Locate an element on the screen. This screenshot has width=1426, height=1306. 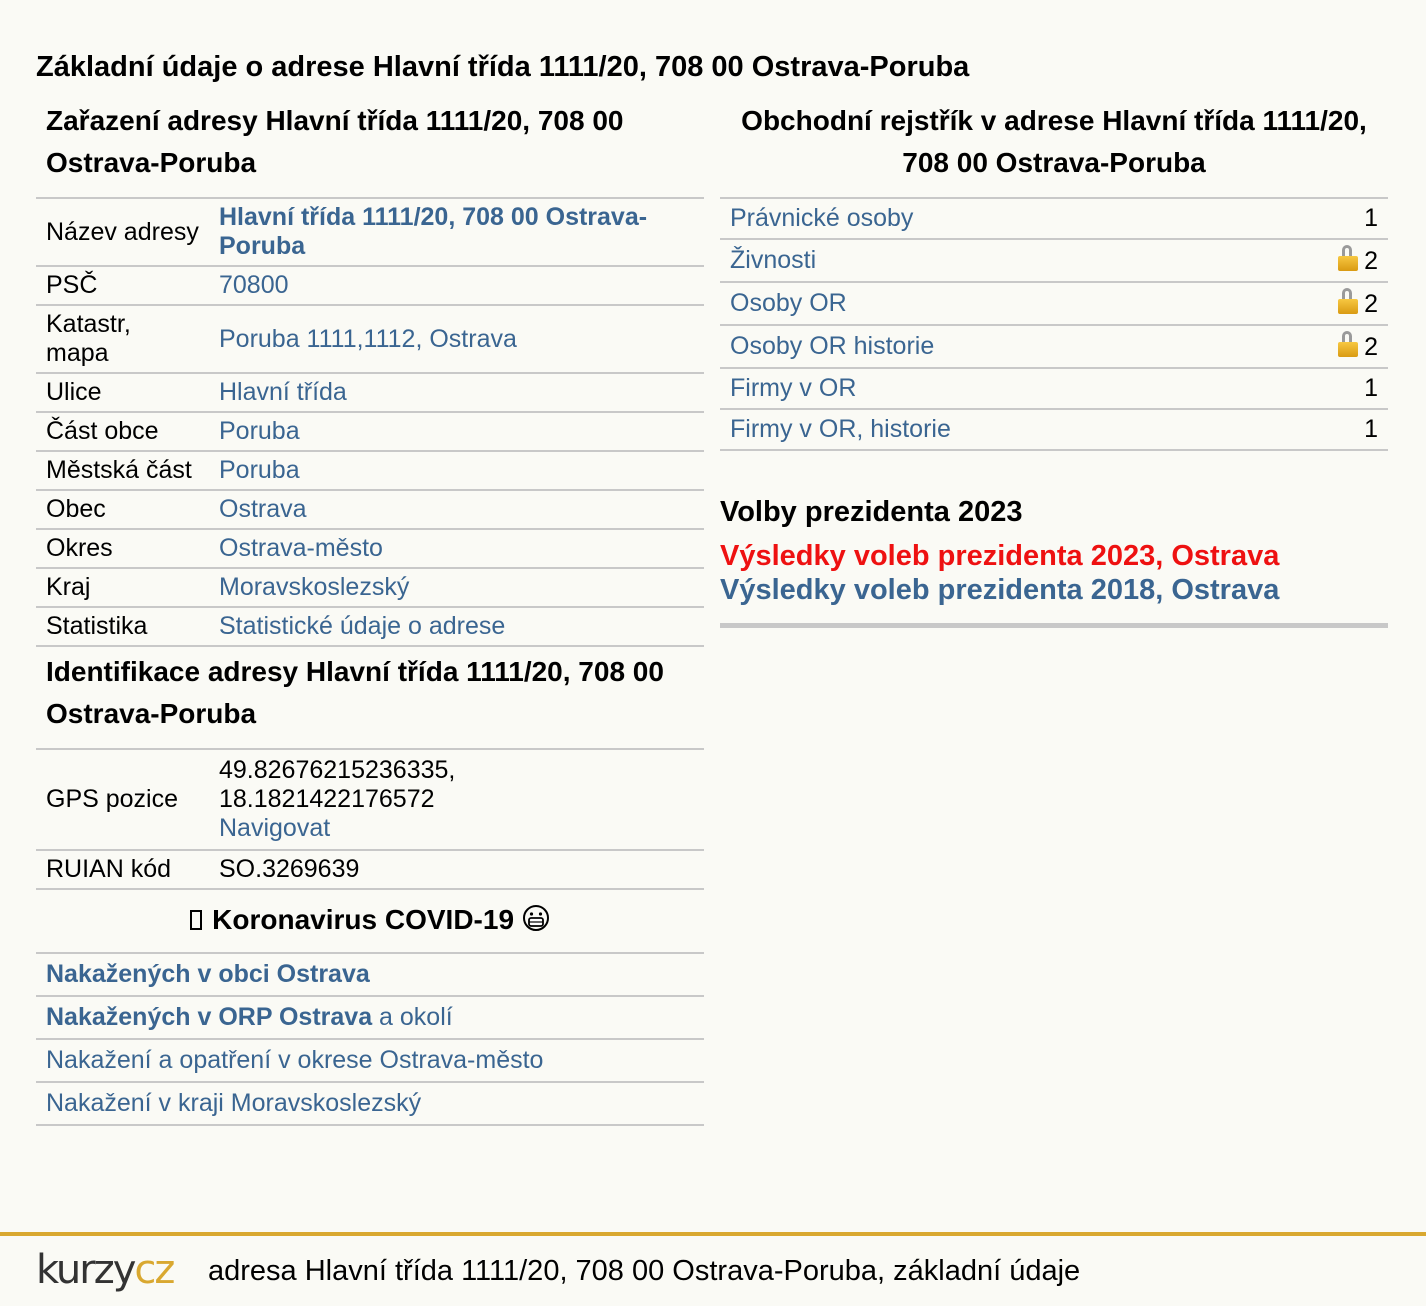
gps-lat: 49.82676215236335, is located at coordinates (337, 770).